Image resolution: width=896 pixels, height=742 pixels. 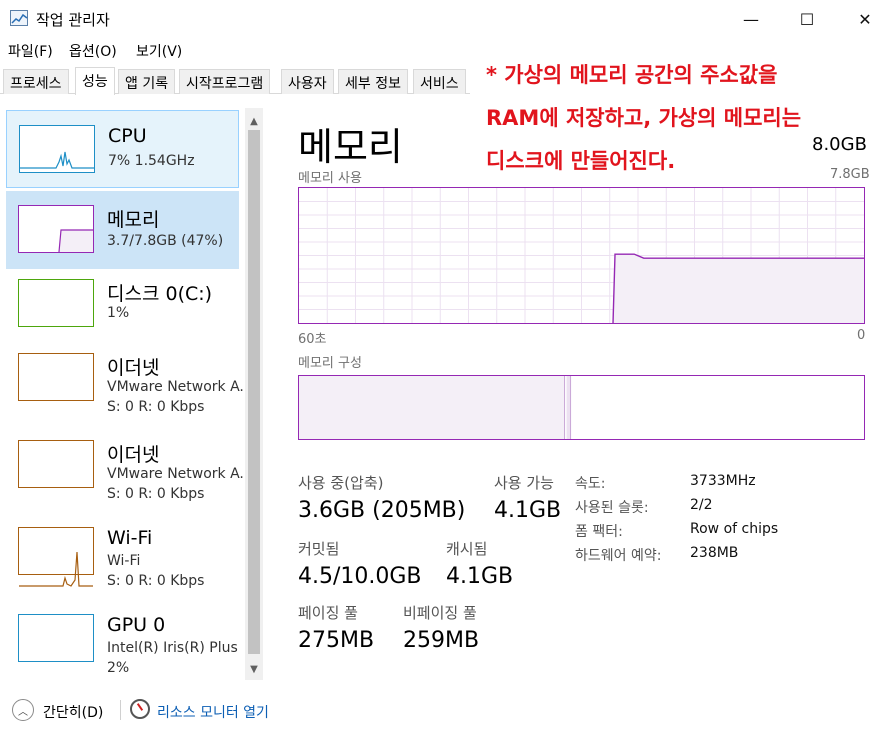 I want to click on footer-divider, so click(x=120, y=710).